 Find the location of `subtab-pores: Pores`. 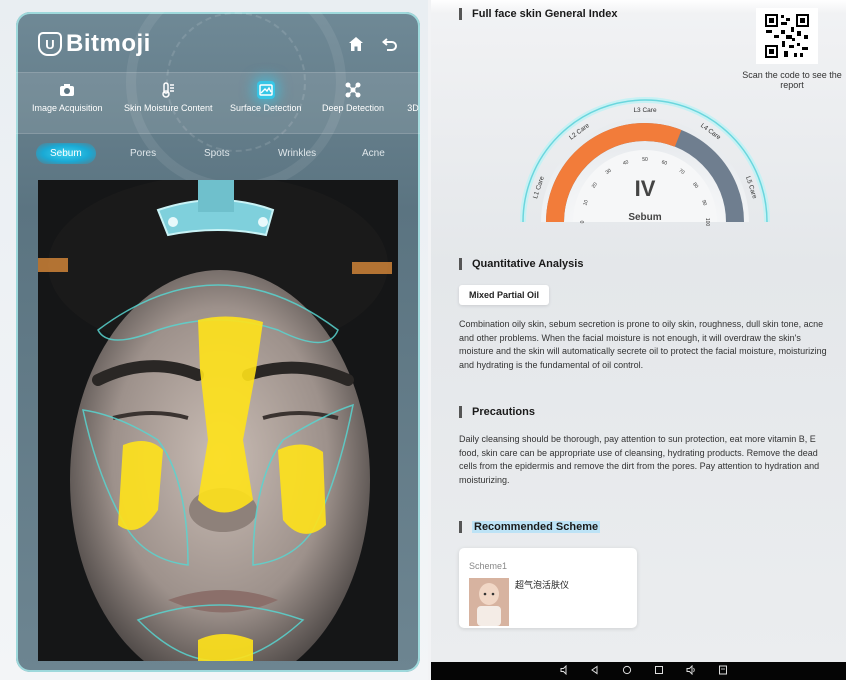

subtab-pores: Pores is located at coordinates (143, 153).